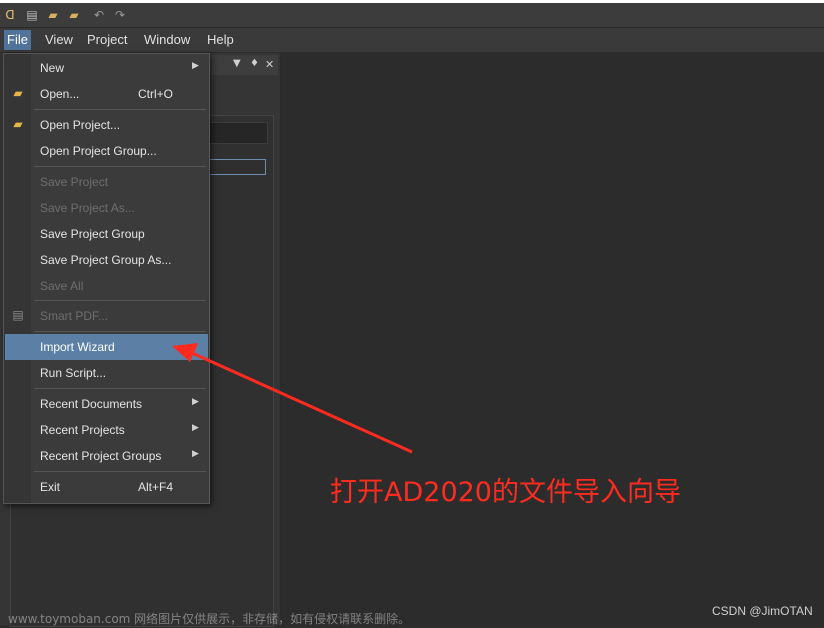  Describe the element at coordinates (301, 402) in the screenshot. I see `arrow-line` at that location.